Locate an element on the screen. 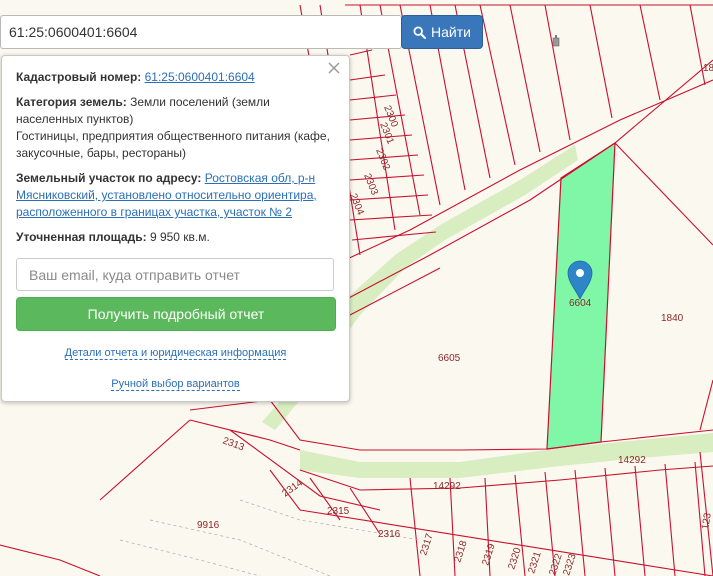  search-input is located at coordinates (201, 32).